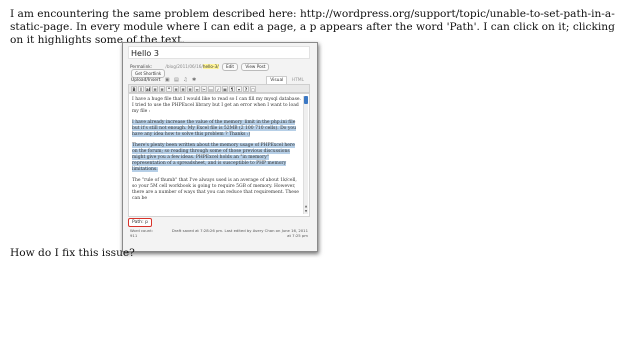  I want to click on word-count: Word count: 911, so click(141, 233).